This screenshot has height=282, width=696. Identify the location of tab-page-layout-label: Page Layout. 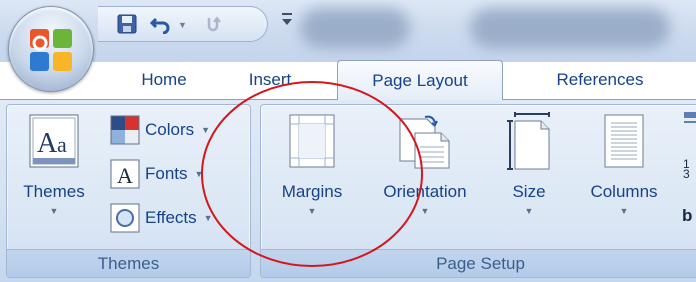
(420, 80).